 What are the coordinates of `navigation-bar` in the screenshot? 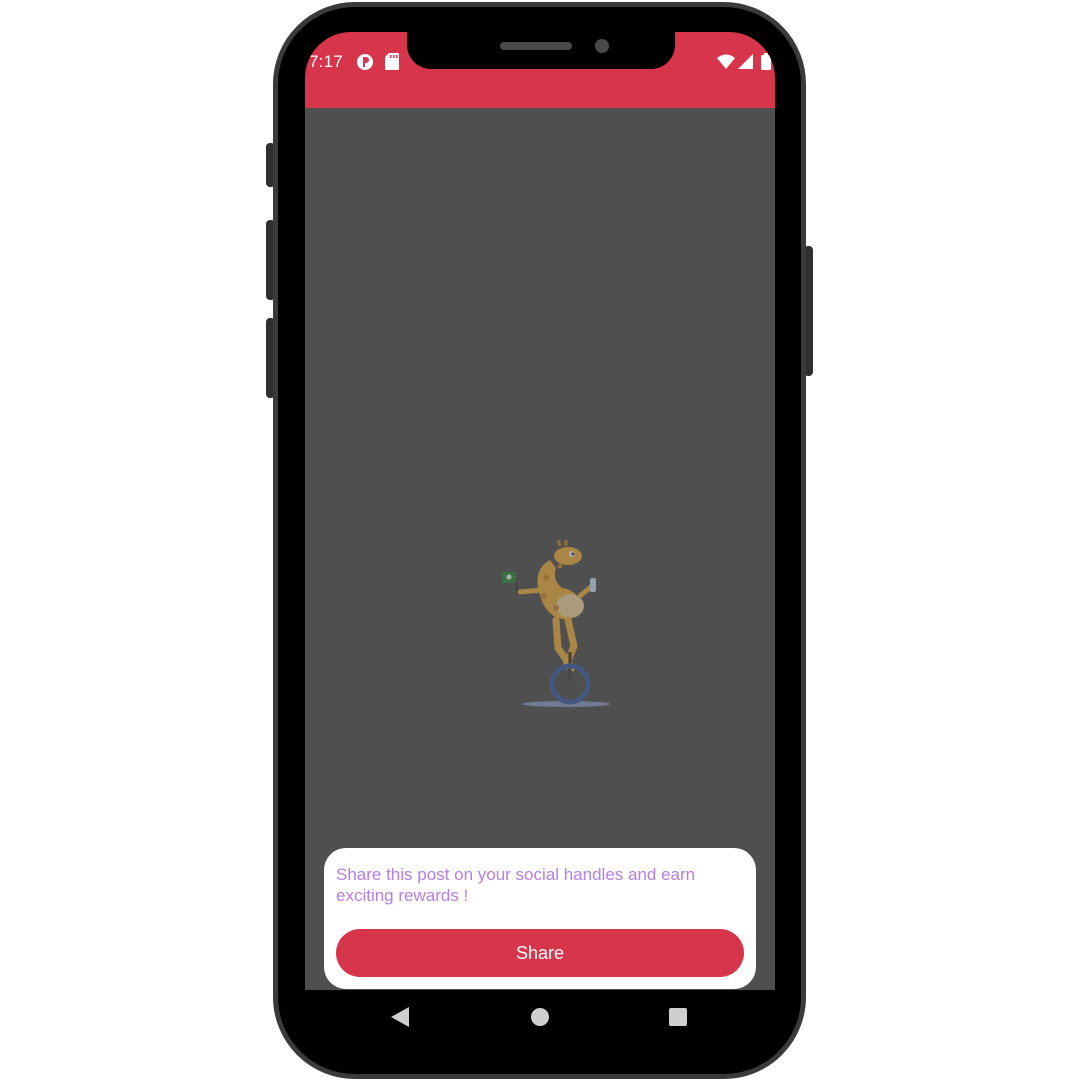 It's located at (540, 1018).